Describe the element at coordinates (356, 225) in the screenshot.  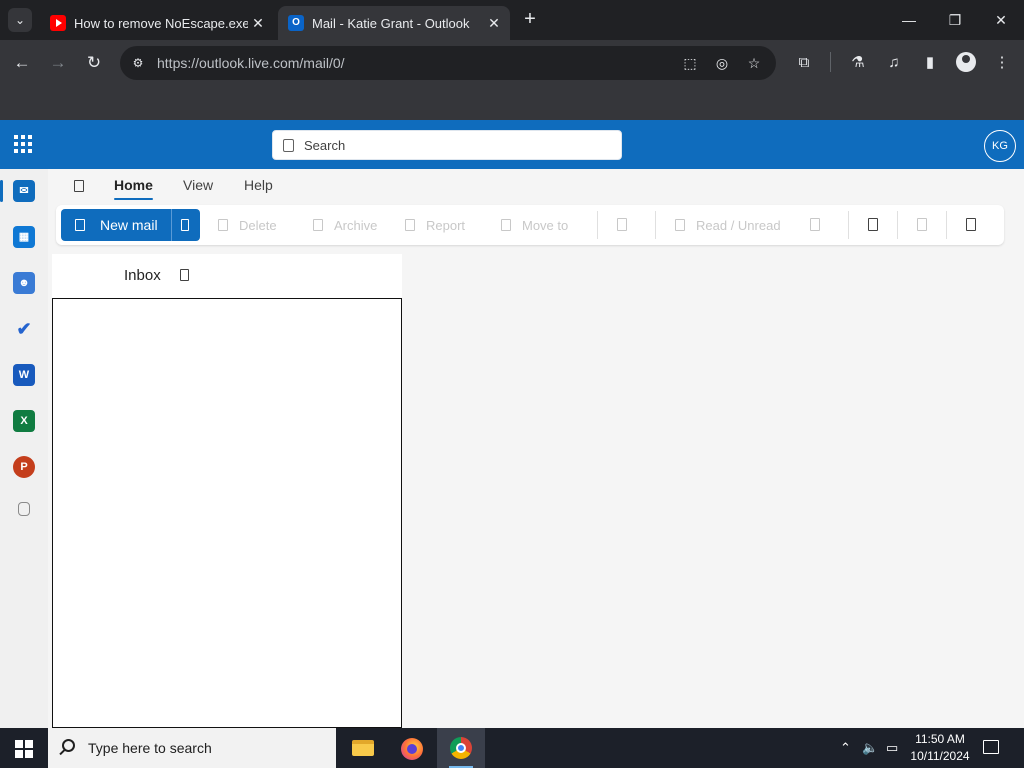
I see `archive-label: Archive` at that location.